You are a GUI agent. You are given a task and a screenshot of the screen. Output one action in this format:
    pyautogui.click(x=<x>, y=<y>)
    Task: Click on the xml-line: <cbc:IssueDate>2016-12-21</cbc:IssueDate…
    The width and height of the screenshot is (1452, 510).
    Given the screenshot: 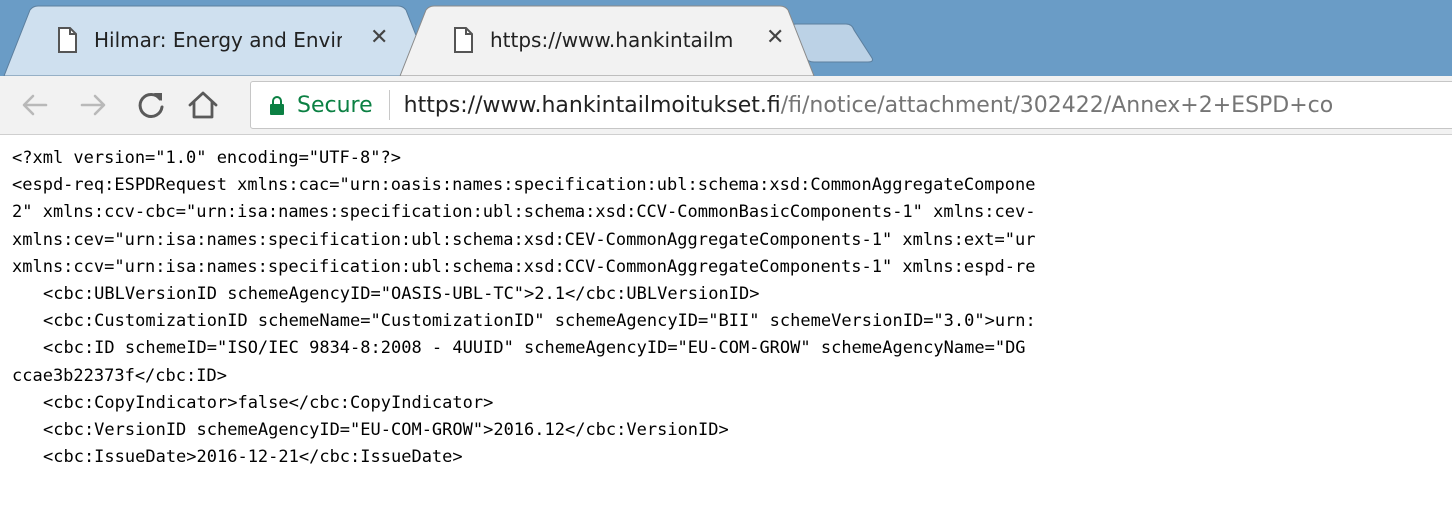 What is the action you would take?
    pyautogui.click(x=253, y=457)
    